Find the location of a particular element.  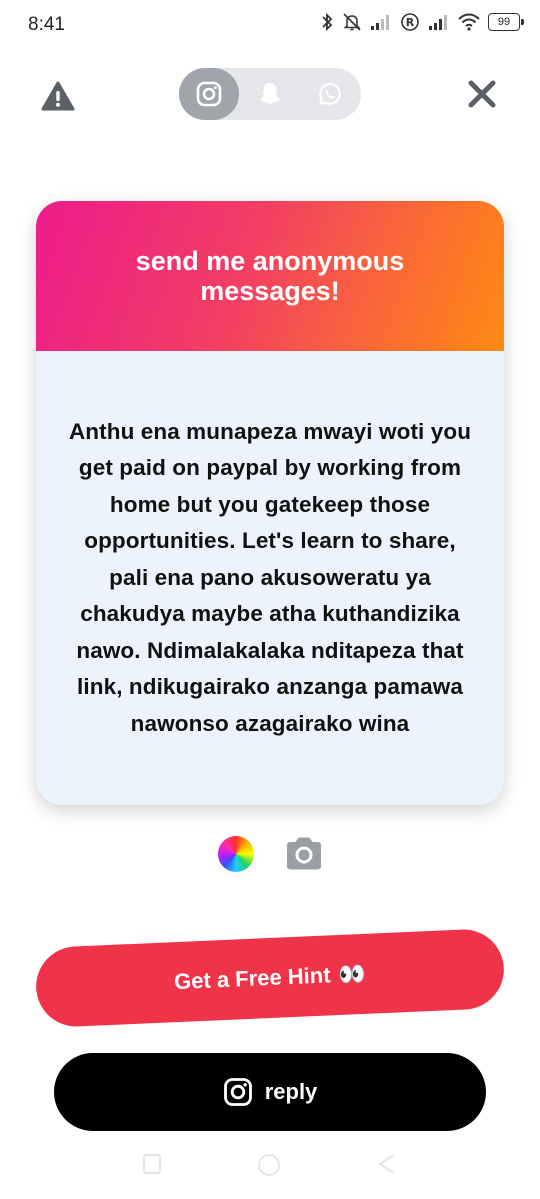

recents-icon is located at coordinates (152, 1164).